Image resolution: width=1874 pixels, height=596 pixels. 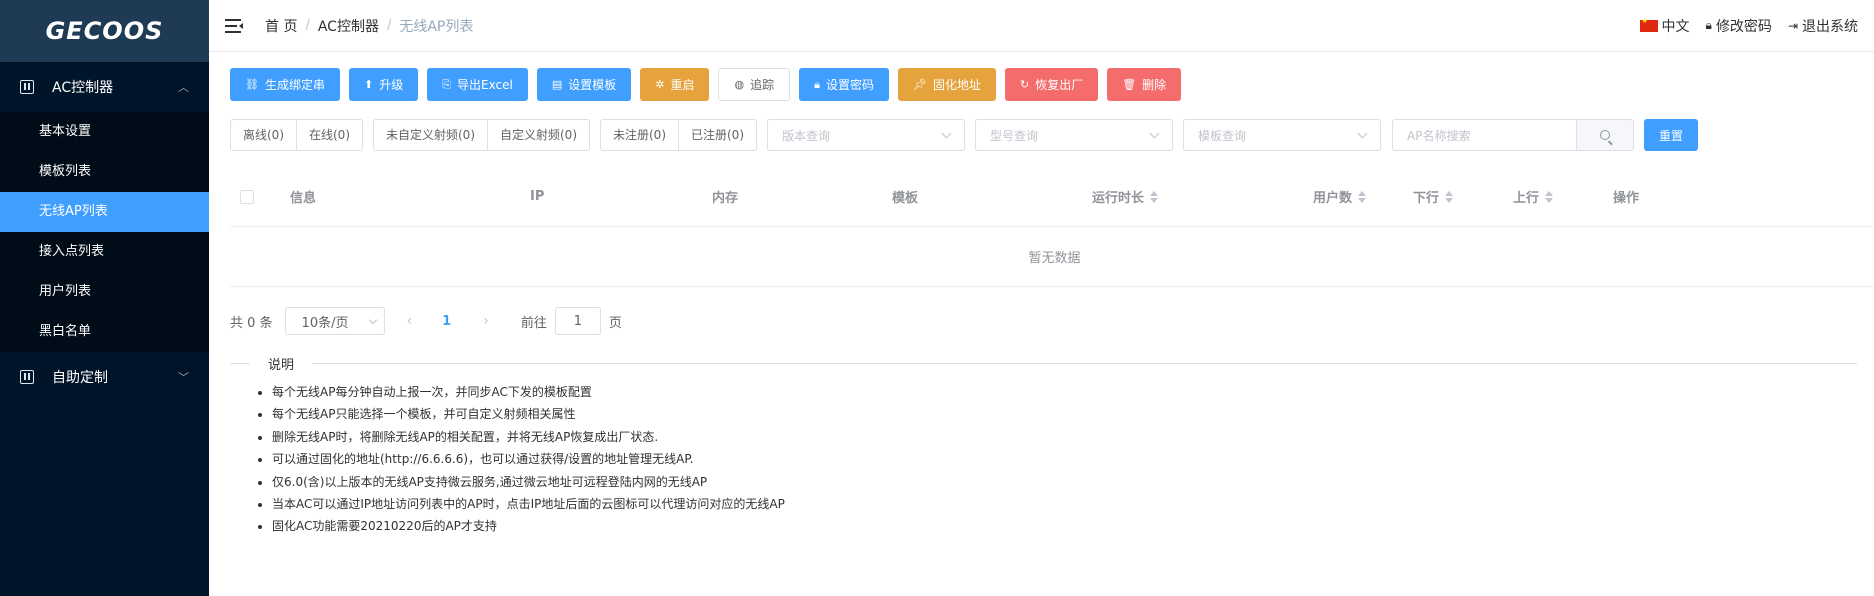 I want to click on top-header: 首 页 / AC控制器 / 无线AP列表 中文 🔒︎ 修改密码 ⇥ 退出系统, so click(x=1041, y=26).